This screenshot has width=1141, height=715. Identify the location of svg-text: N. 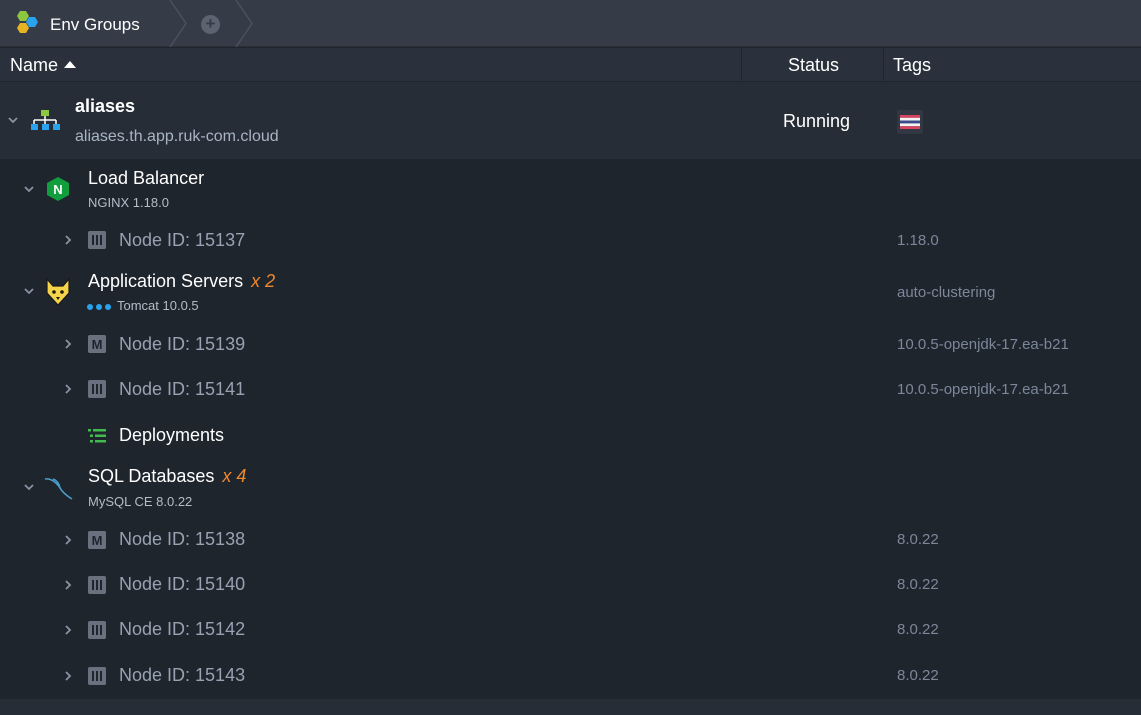
(57, 189).